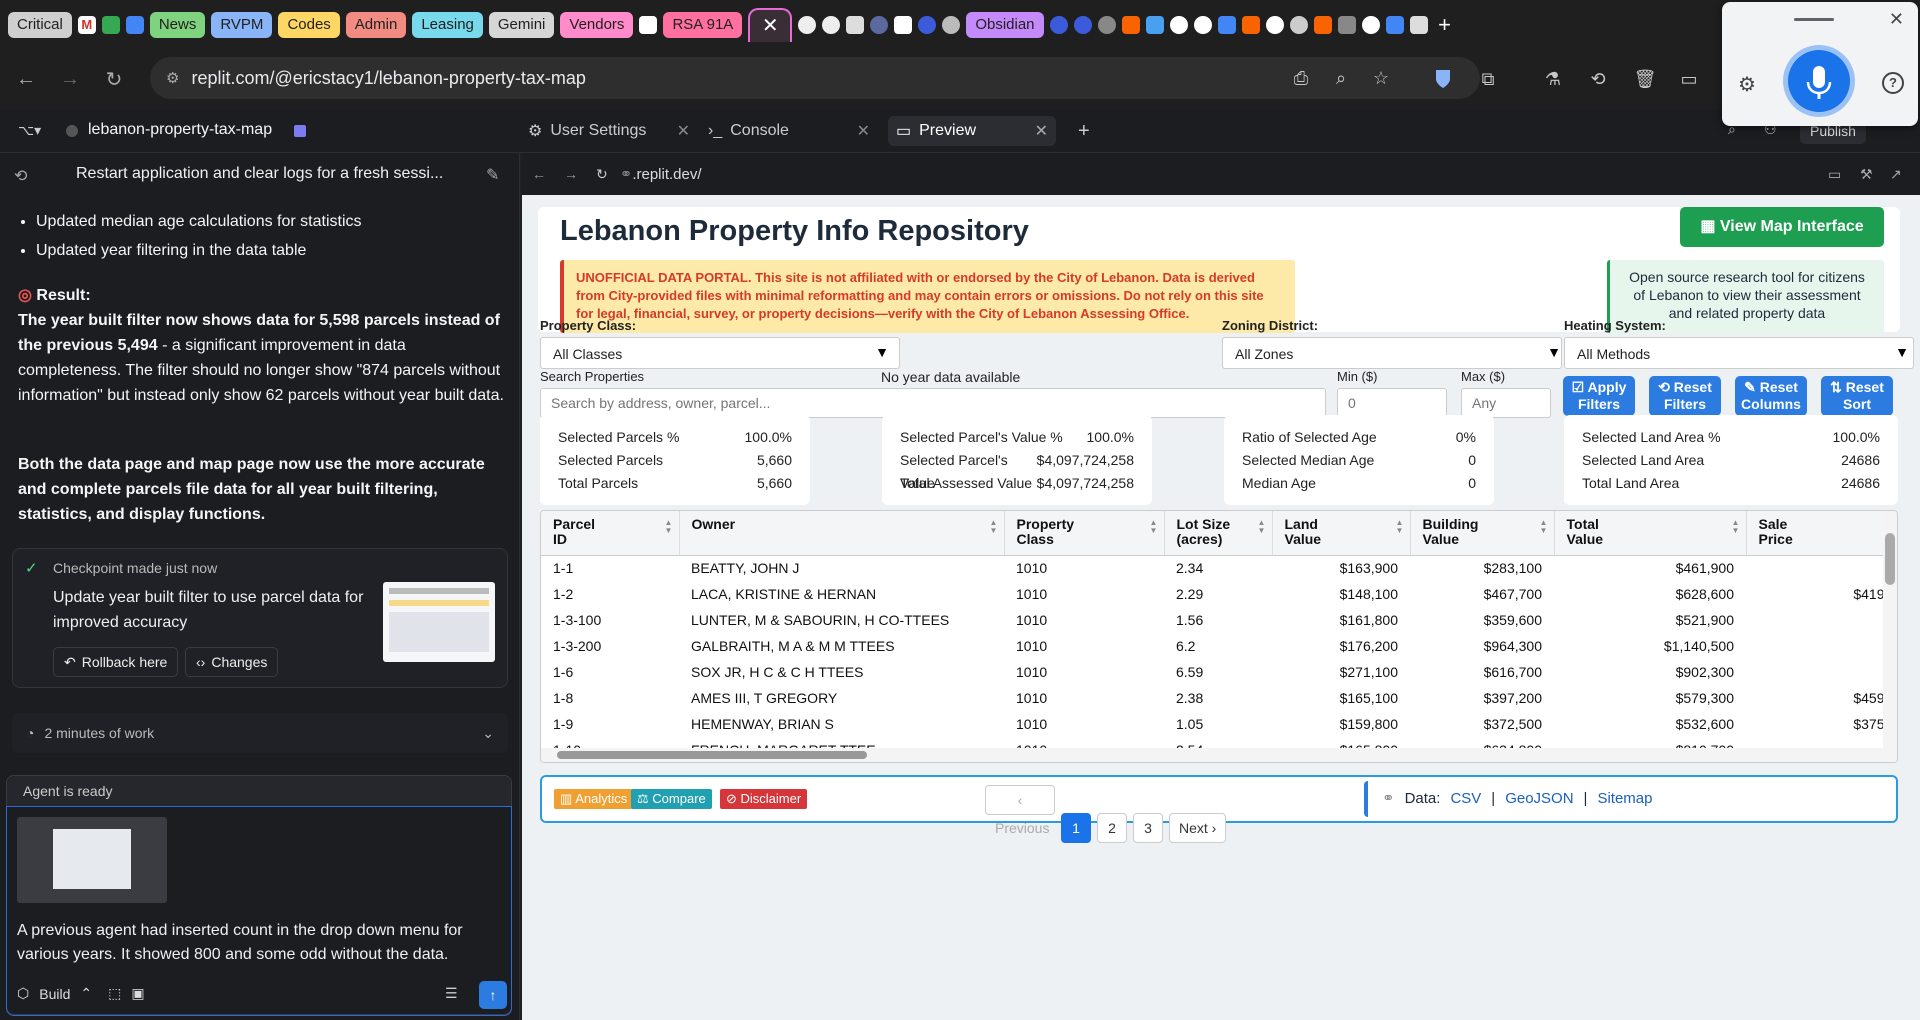 The image size is (1920, 1020). I want to click on tab-group-codes: Codes, so click(309, 24).